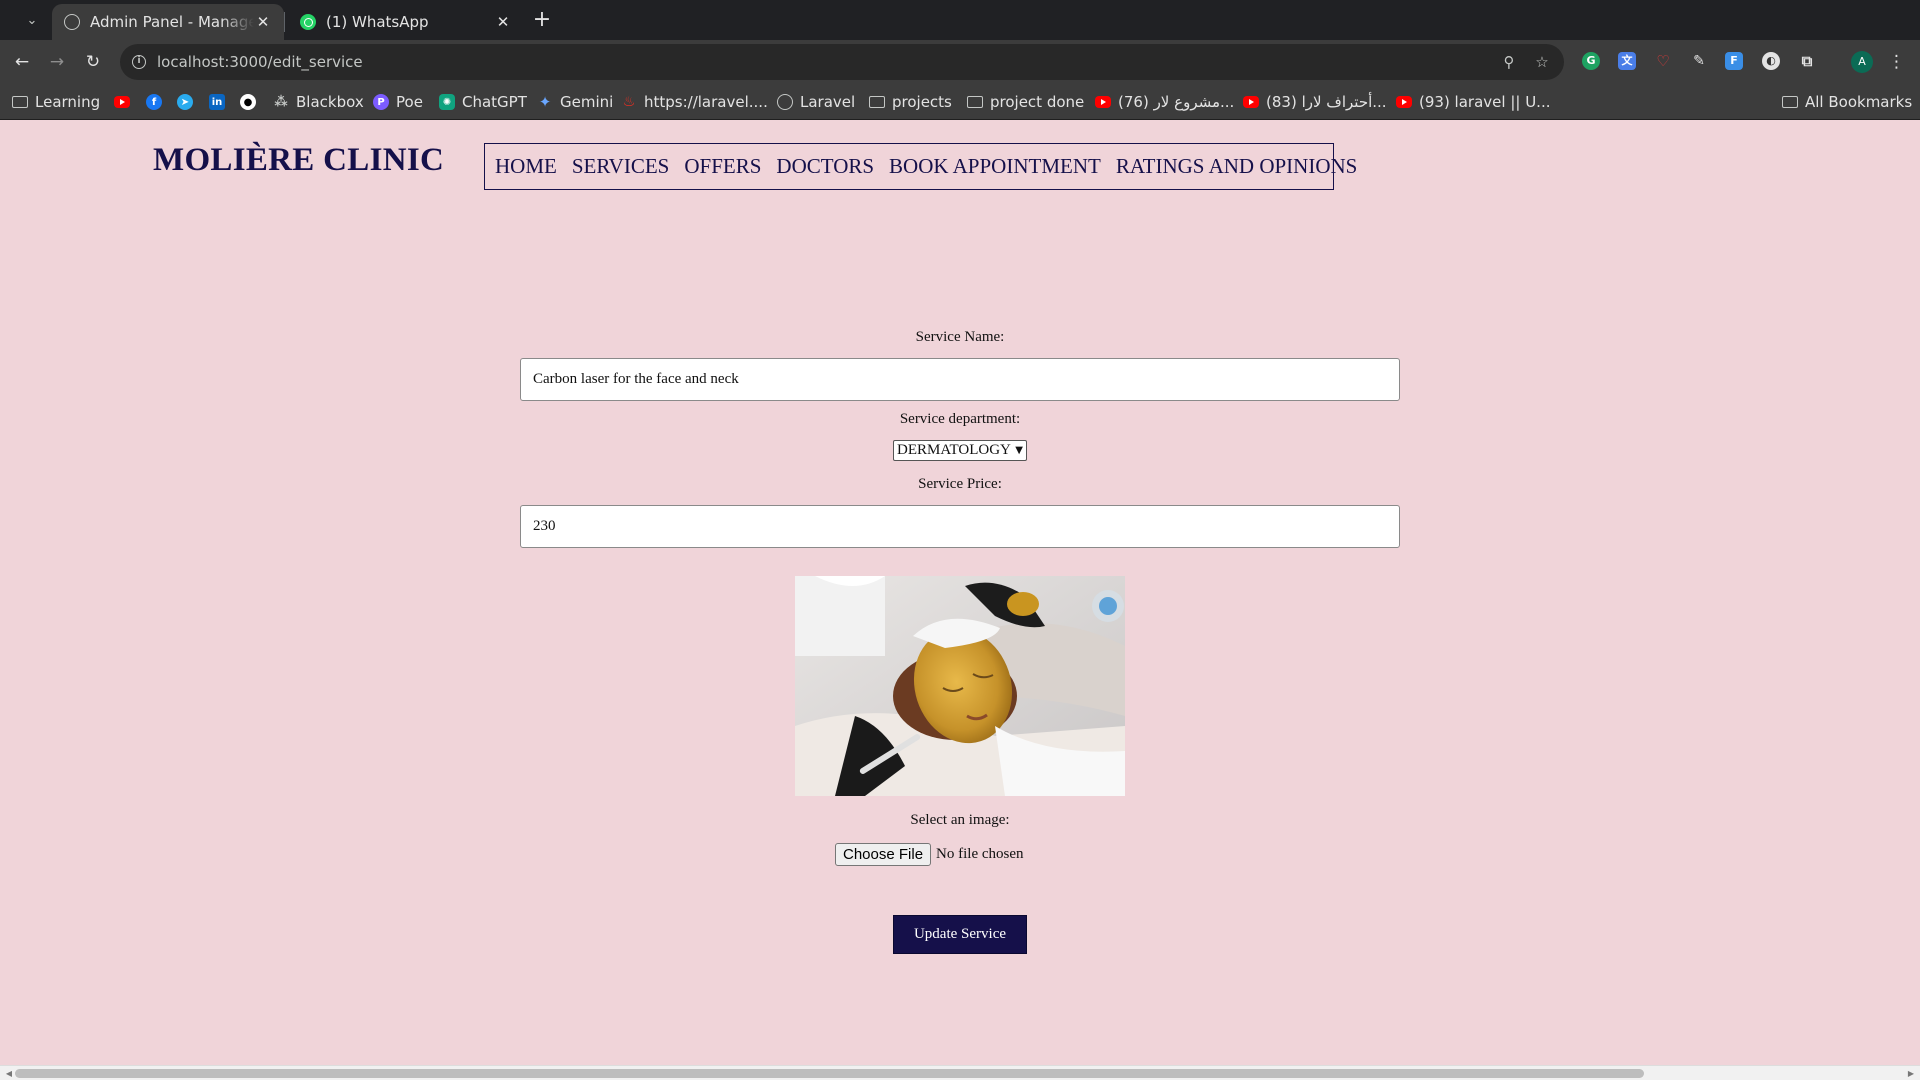 Image resolution: width=1920 pixels, height=1080 pixels. What do you see at coordinates (825, 166) in the screenshot?
I see `nav-doctors: DOCTORS` at bounding box center [825, 166].